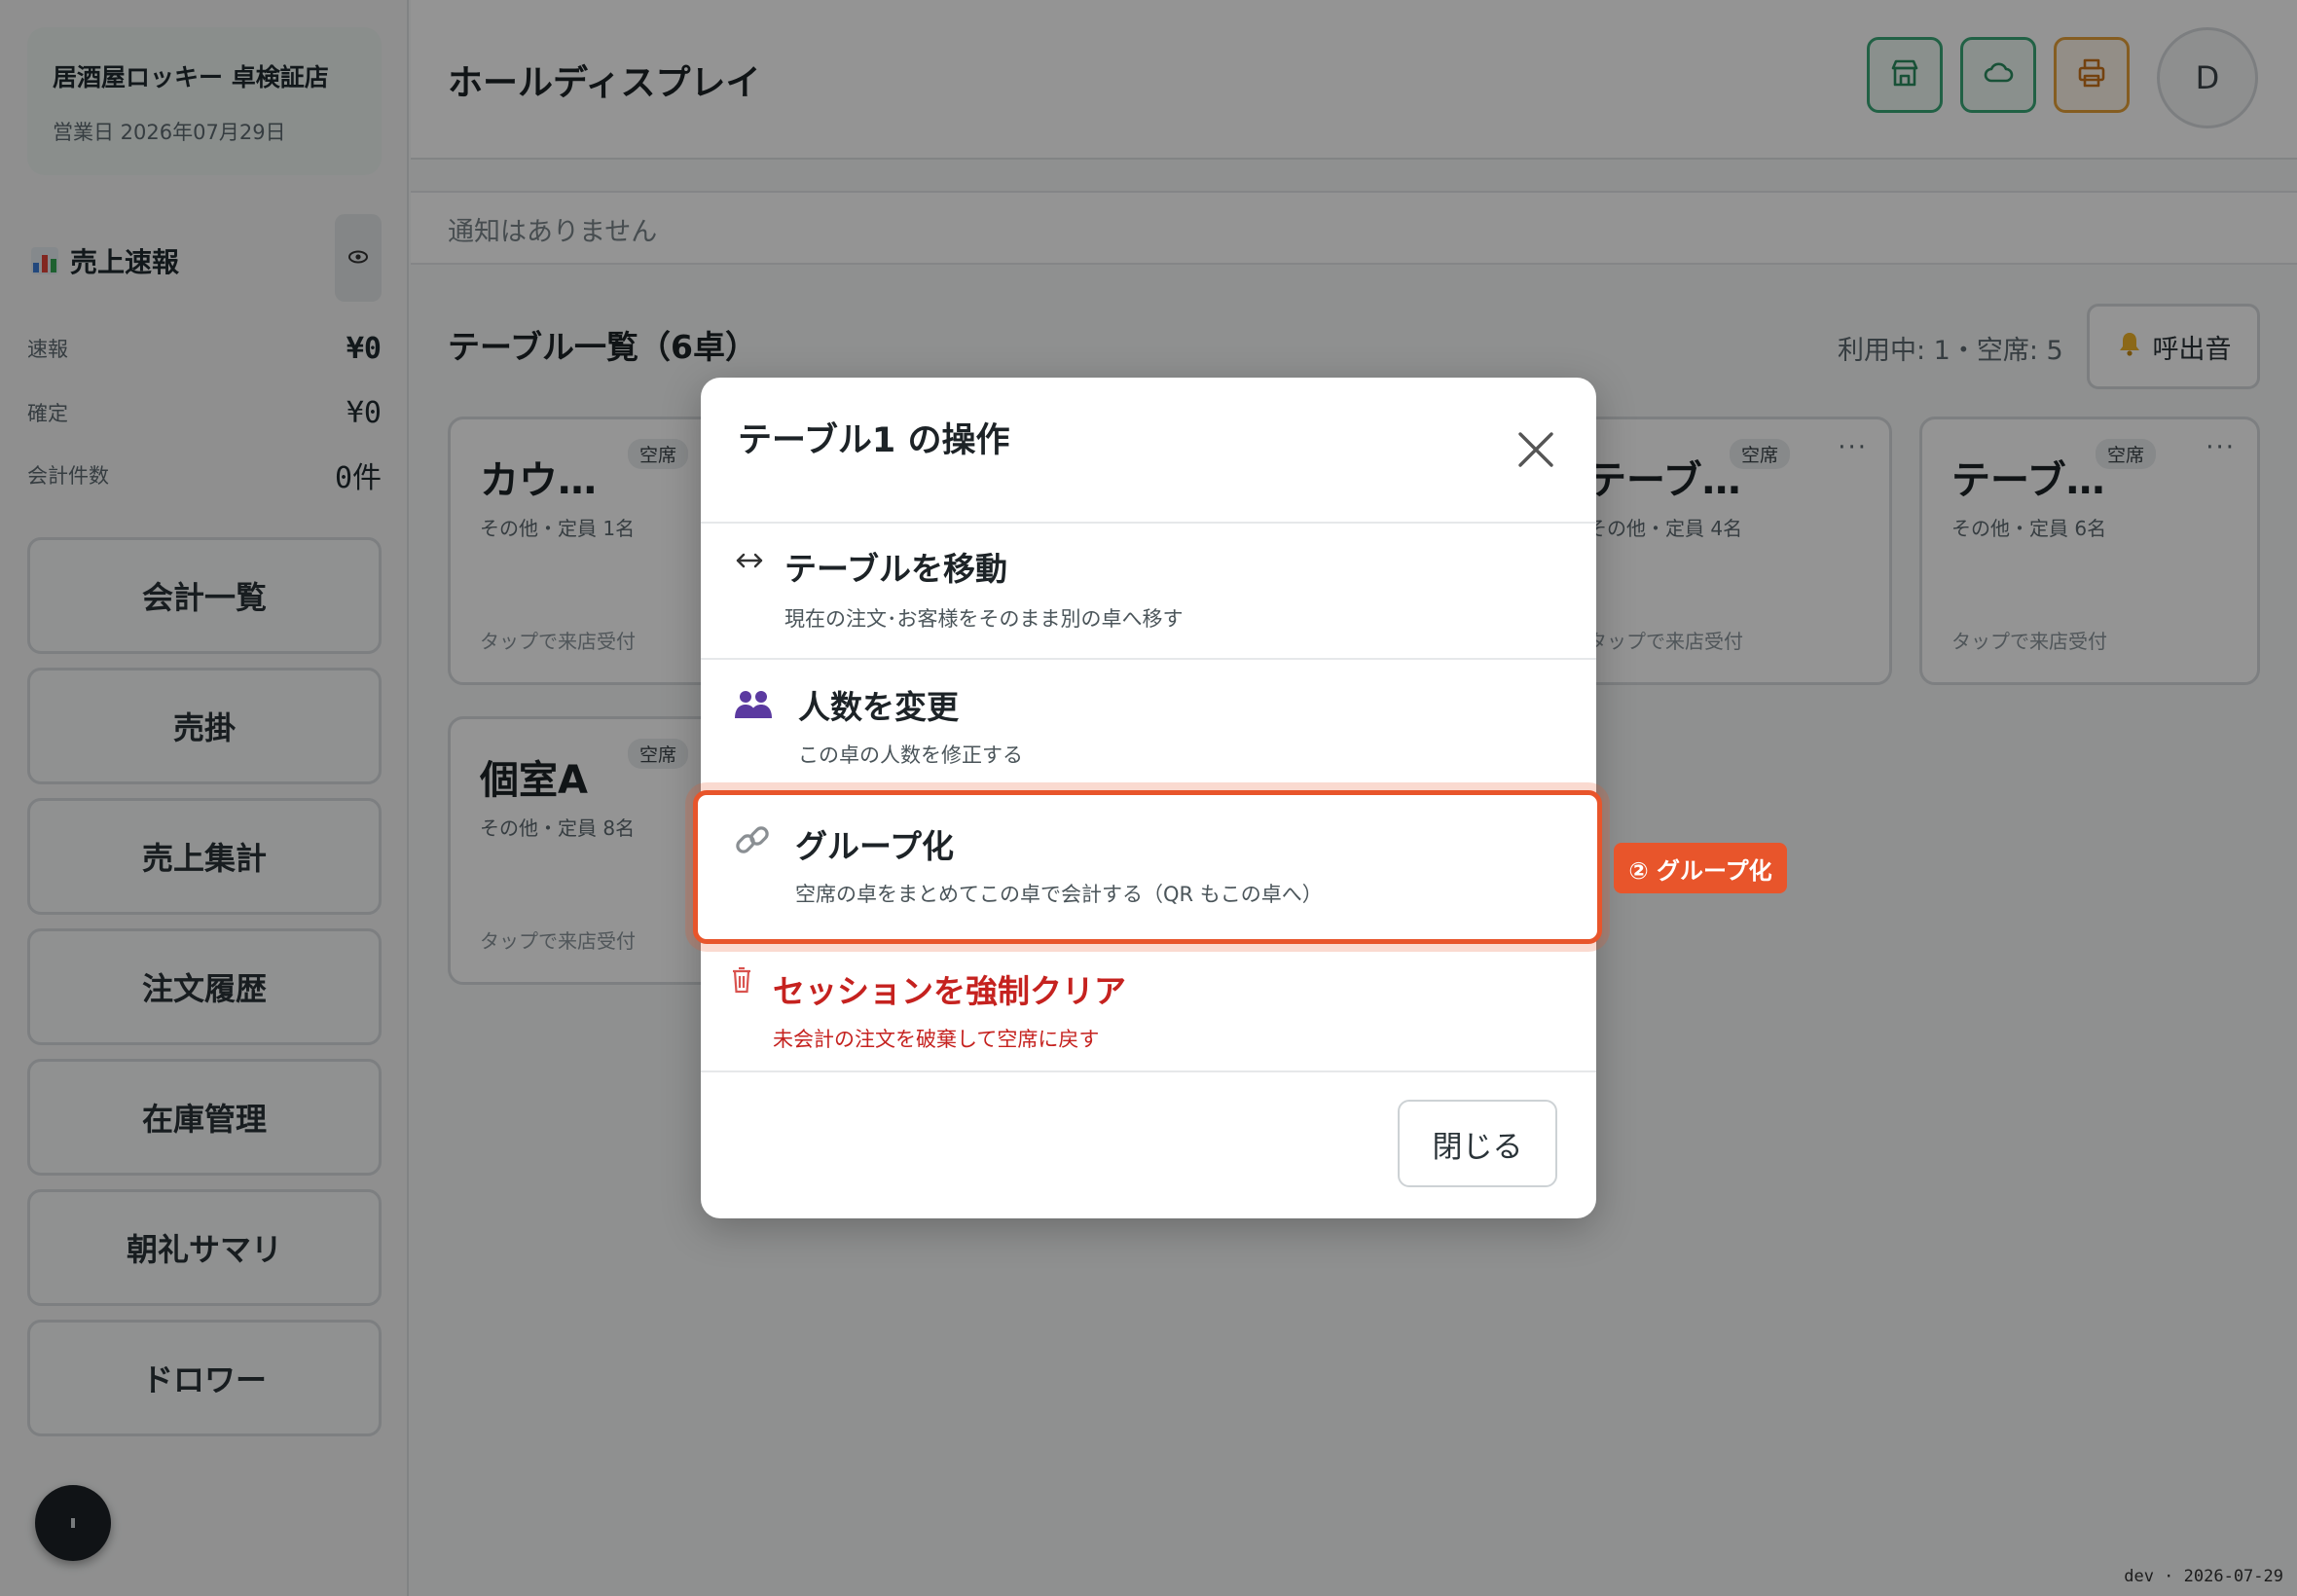  Describe the element at coordinates (753, 841) in the screenshot. I see `link-icon` at that location.